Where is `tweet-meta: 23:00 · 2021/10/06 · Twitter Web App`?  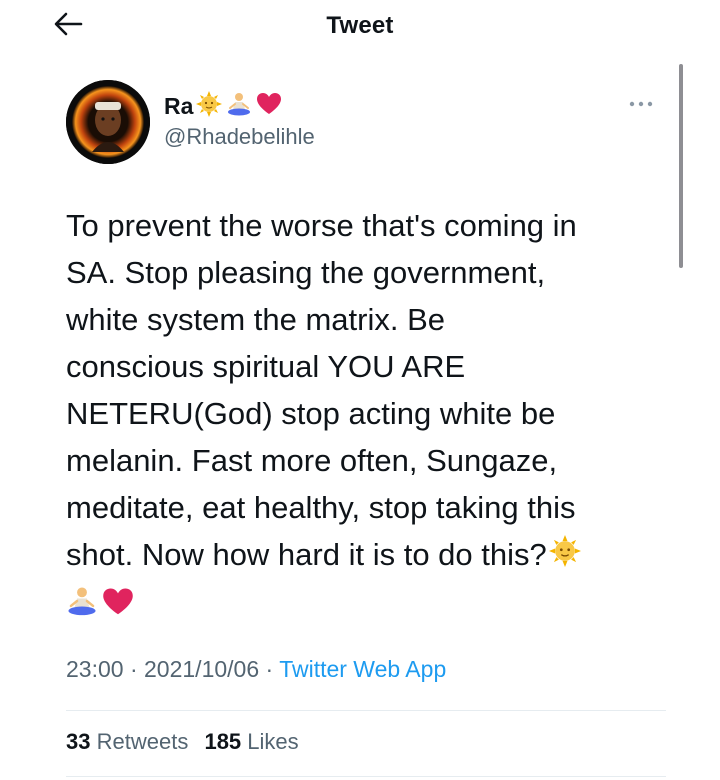 tweet-meta: 23:00 · 2021/10/06 · Twitter Web App is located at coordinates (366, 669).